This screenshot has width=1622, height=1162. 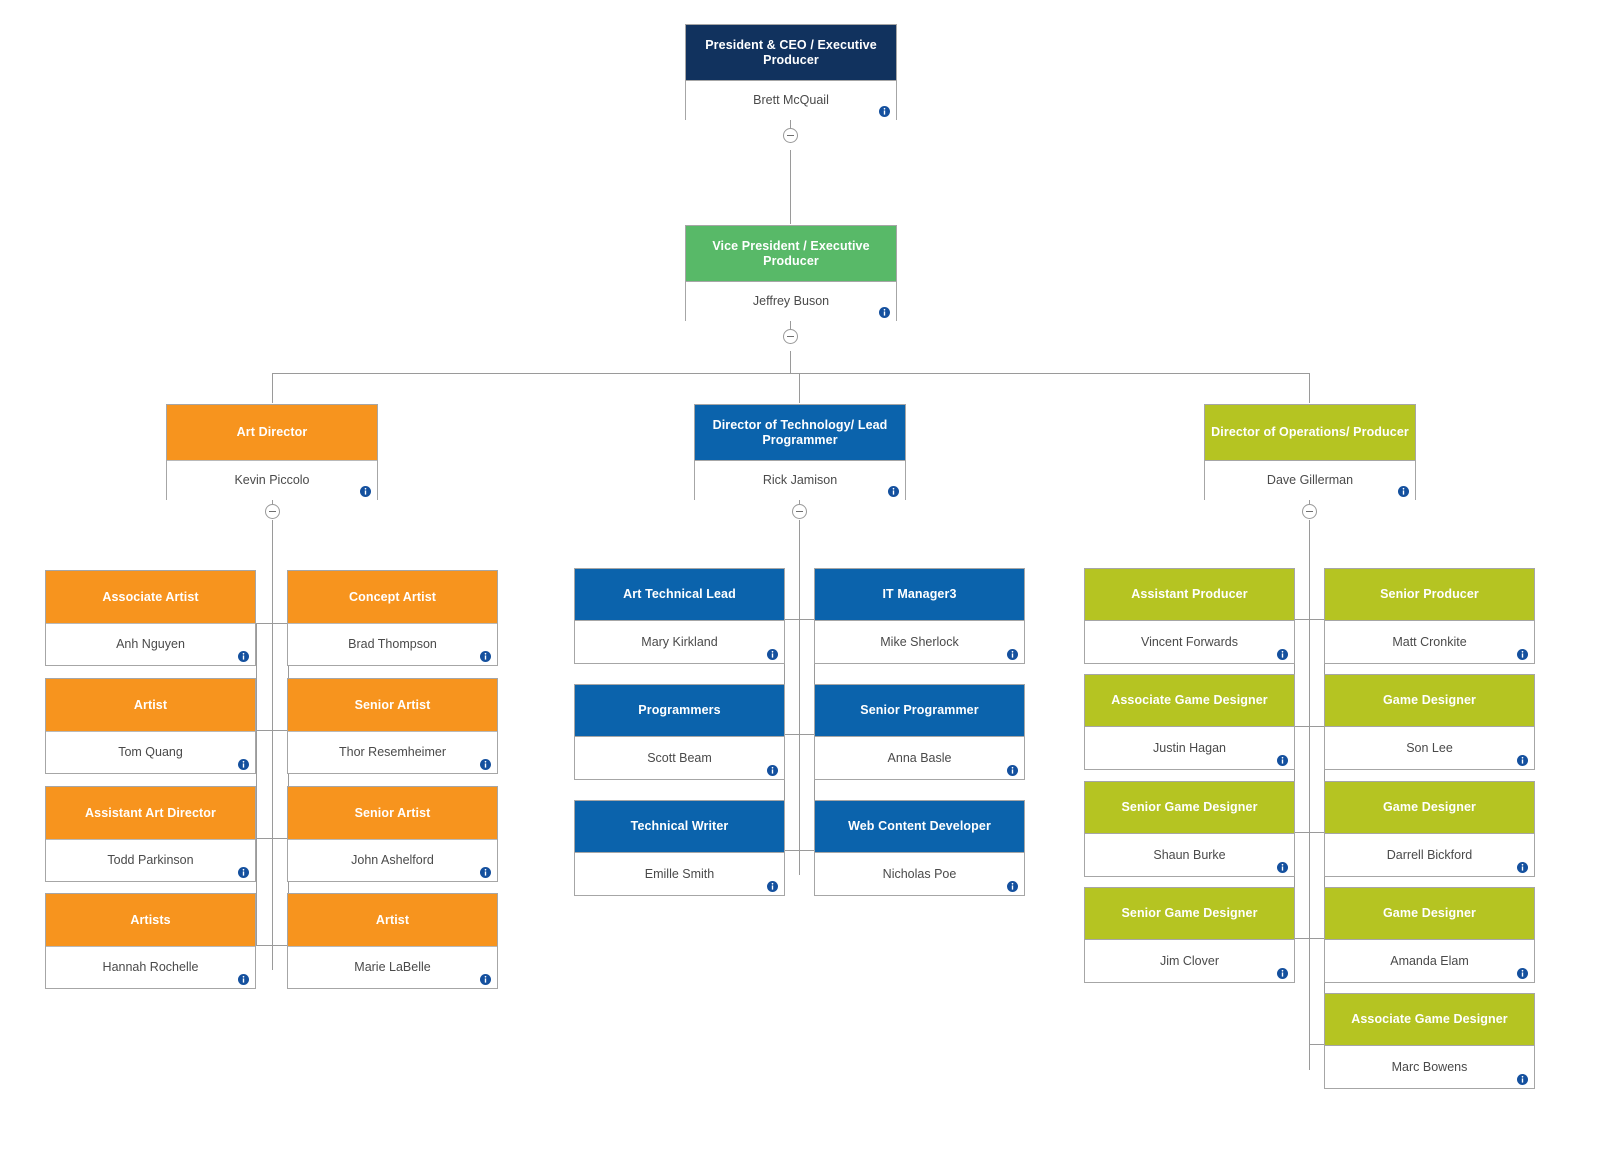 What do you see at coordinates (679, 826) in the screenshot?
I see `node-title: Technical Writer` at bounding box center [679, 826].